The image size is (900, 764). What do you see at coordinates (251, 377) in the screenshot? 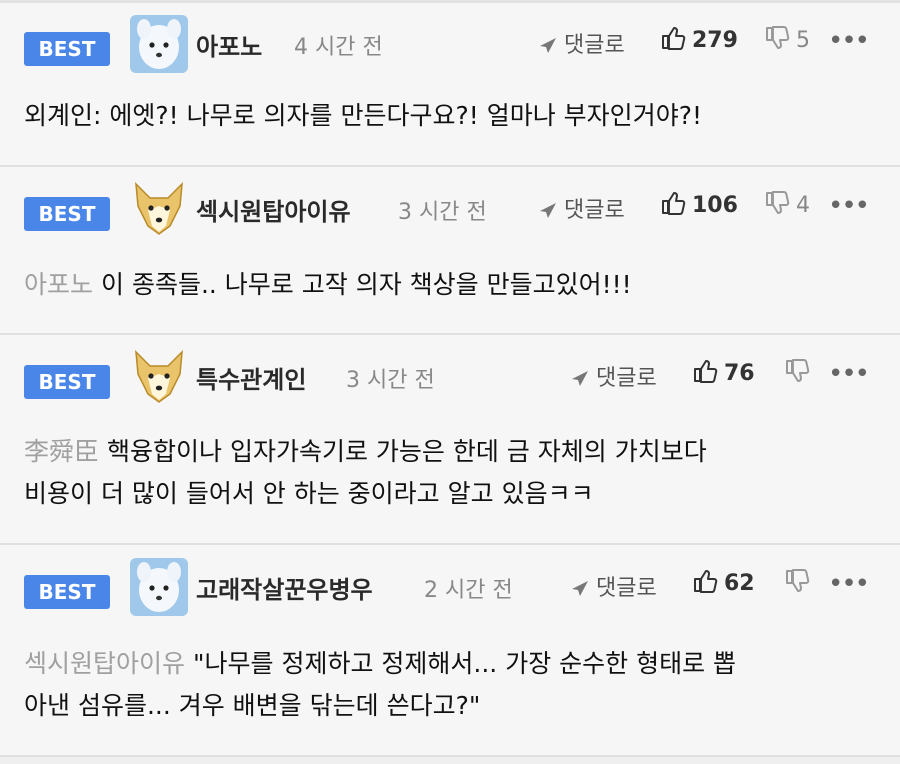
I see `nickname: 특수관계인` at bounding box center [251, 377].